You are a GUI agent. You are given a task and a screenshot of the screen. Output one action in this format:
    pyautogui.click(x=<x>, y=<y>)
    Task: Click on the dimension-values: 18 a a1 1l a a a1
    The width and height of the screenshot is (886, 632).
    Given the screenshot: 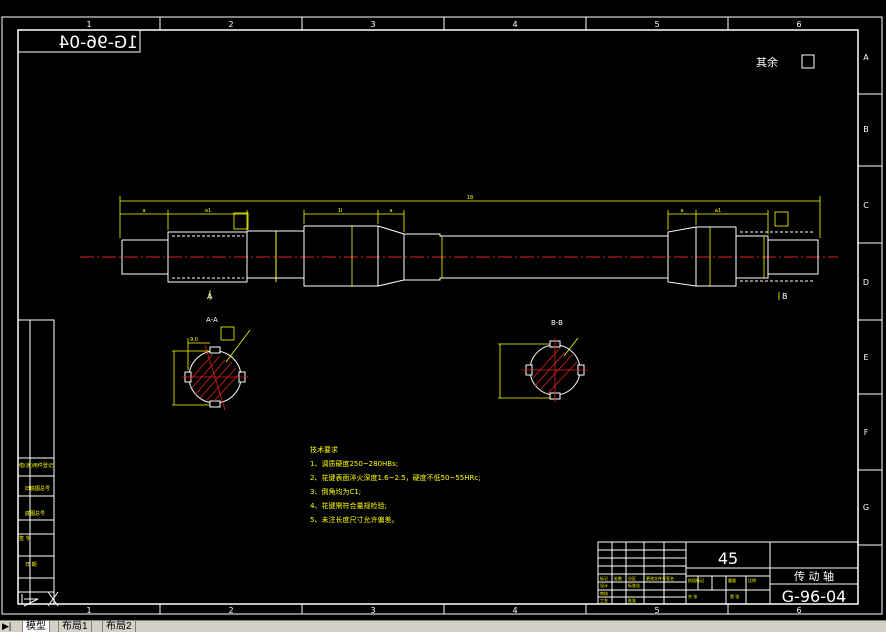 What is the action you would take?
    pyautogui.click(x=431, y=204)
    